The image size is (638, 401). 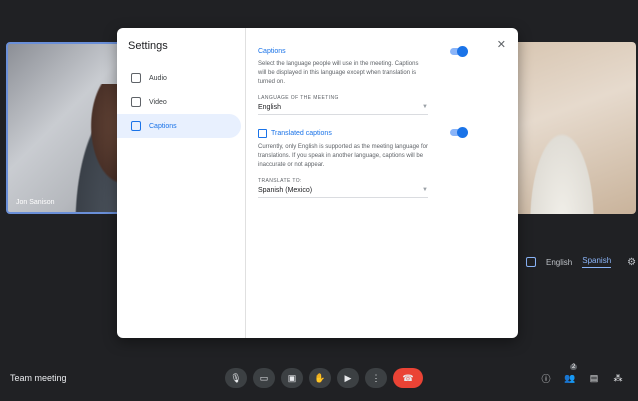 What do you see at coordinates (631, 262) in the screenshot?
I see `caption-settings-gear-icon: ⚙` at bounding box center [631, 262].